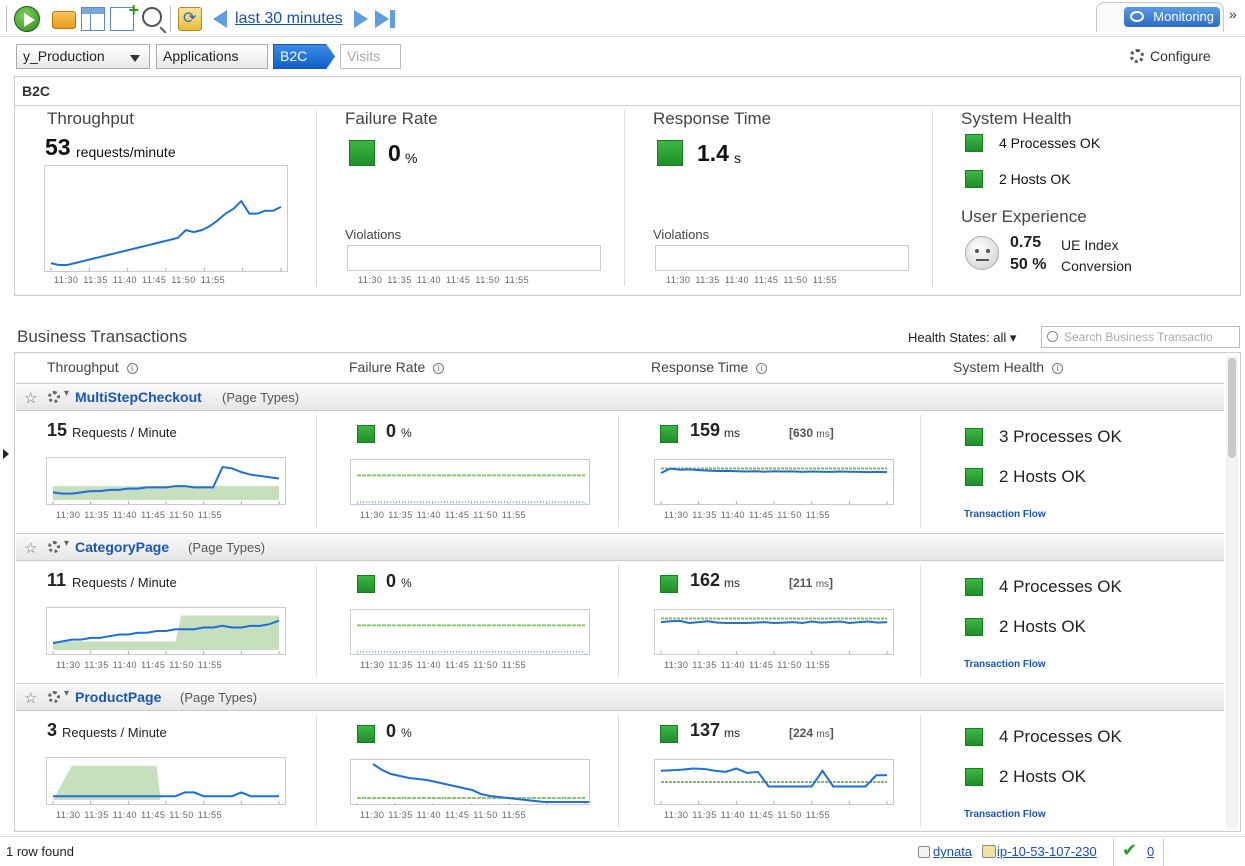 This screenshot has width=1245, height=866. What do you see at coordinates (962, 338) in the screenshot?
I see `health-states-filter: Health States: all ▾` at bounding box center [962, 338].